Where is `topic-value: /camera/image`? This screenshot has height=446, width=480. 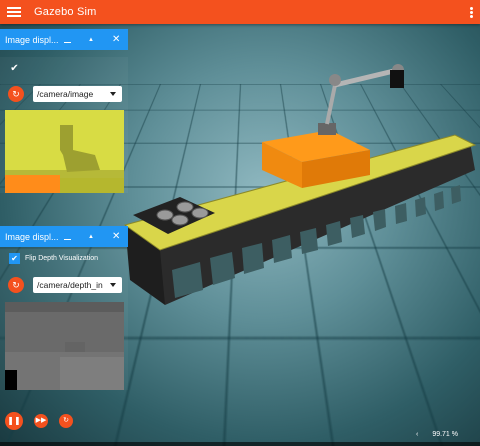 topic-value: /camera/image is located at coordinates (65, 94).